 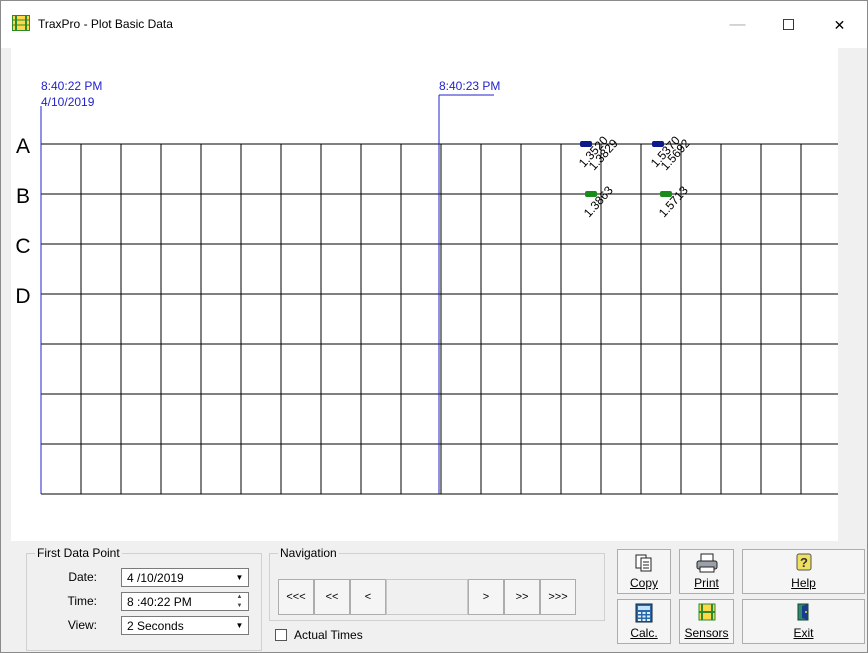 What do you see at coordinates (368, 597) in the screenshot?
I see `nav-back-button: <` at bounding box center [368, 597].